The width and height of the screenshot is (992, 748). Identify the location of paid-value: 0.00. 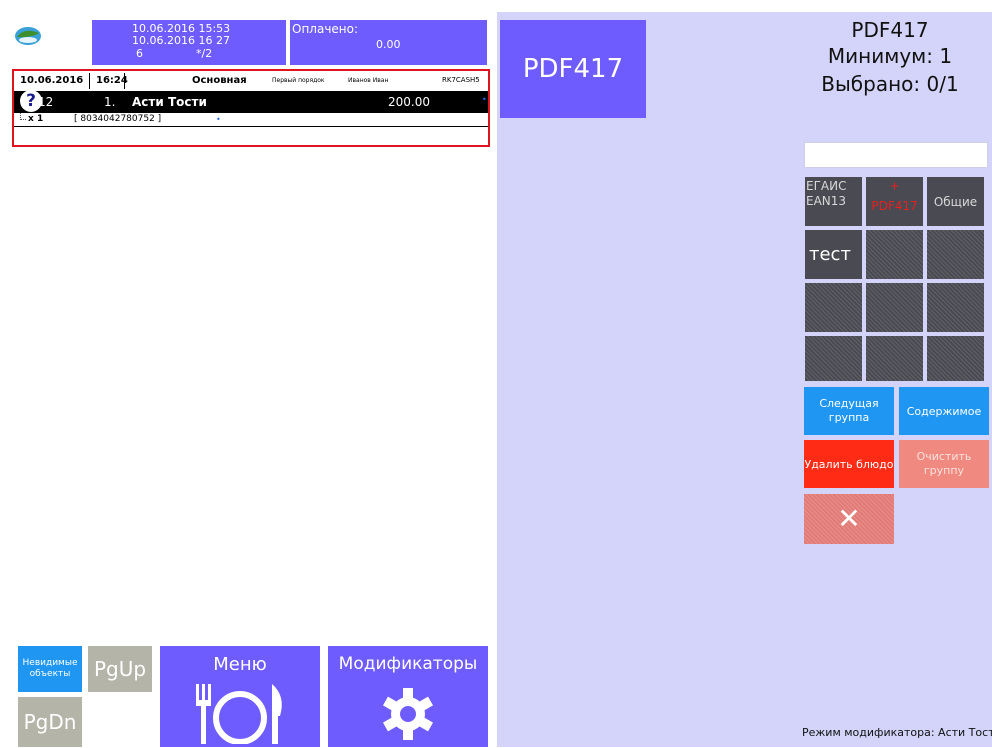
(388, 44).